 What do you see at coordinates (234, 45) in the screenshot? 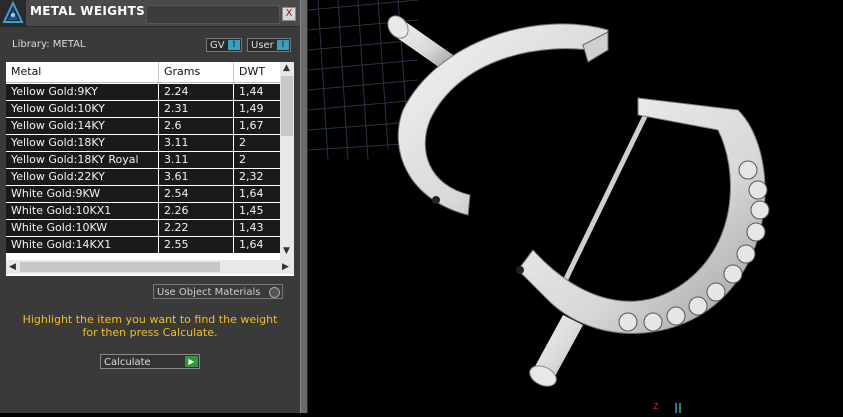
I see `gv-toggle-indicator-icon: I` at bounding box center [234, 45].